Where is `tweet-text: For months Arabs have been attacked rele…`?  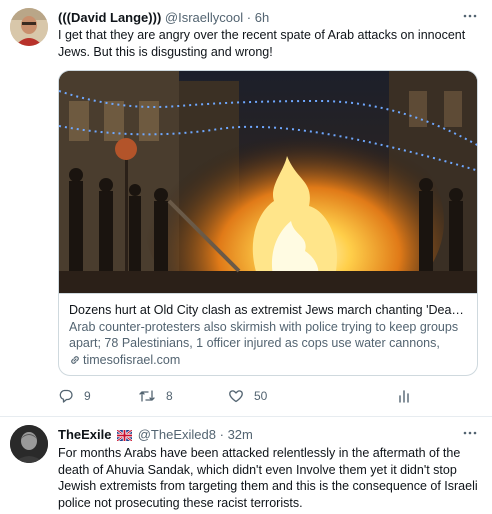
tweet-text: For months Arabs have been attacked rele… is located at coordinates (268, 478).